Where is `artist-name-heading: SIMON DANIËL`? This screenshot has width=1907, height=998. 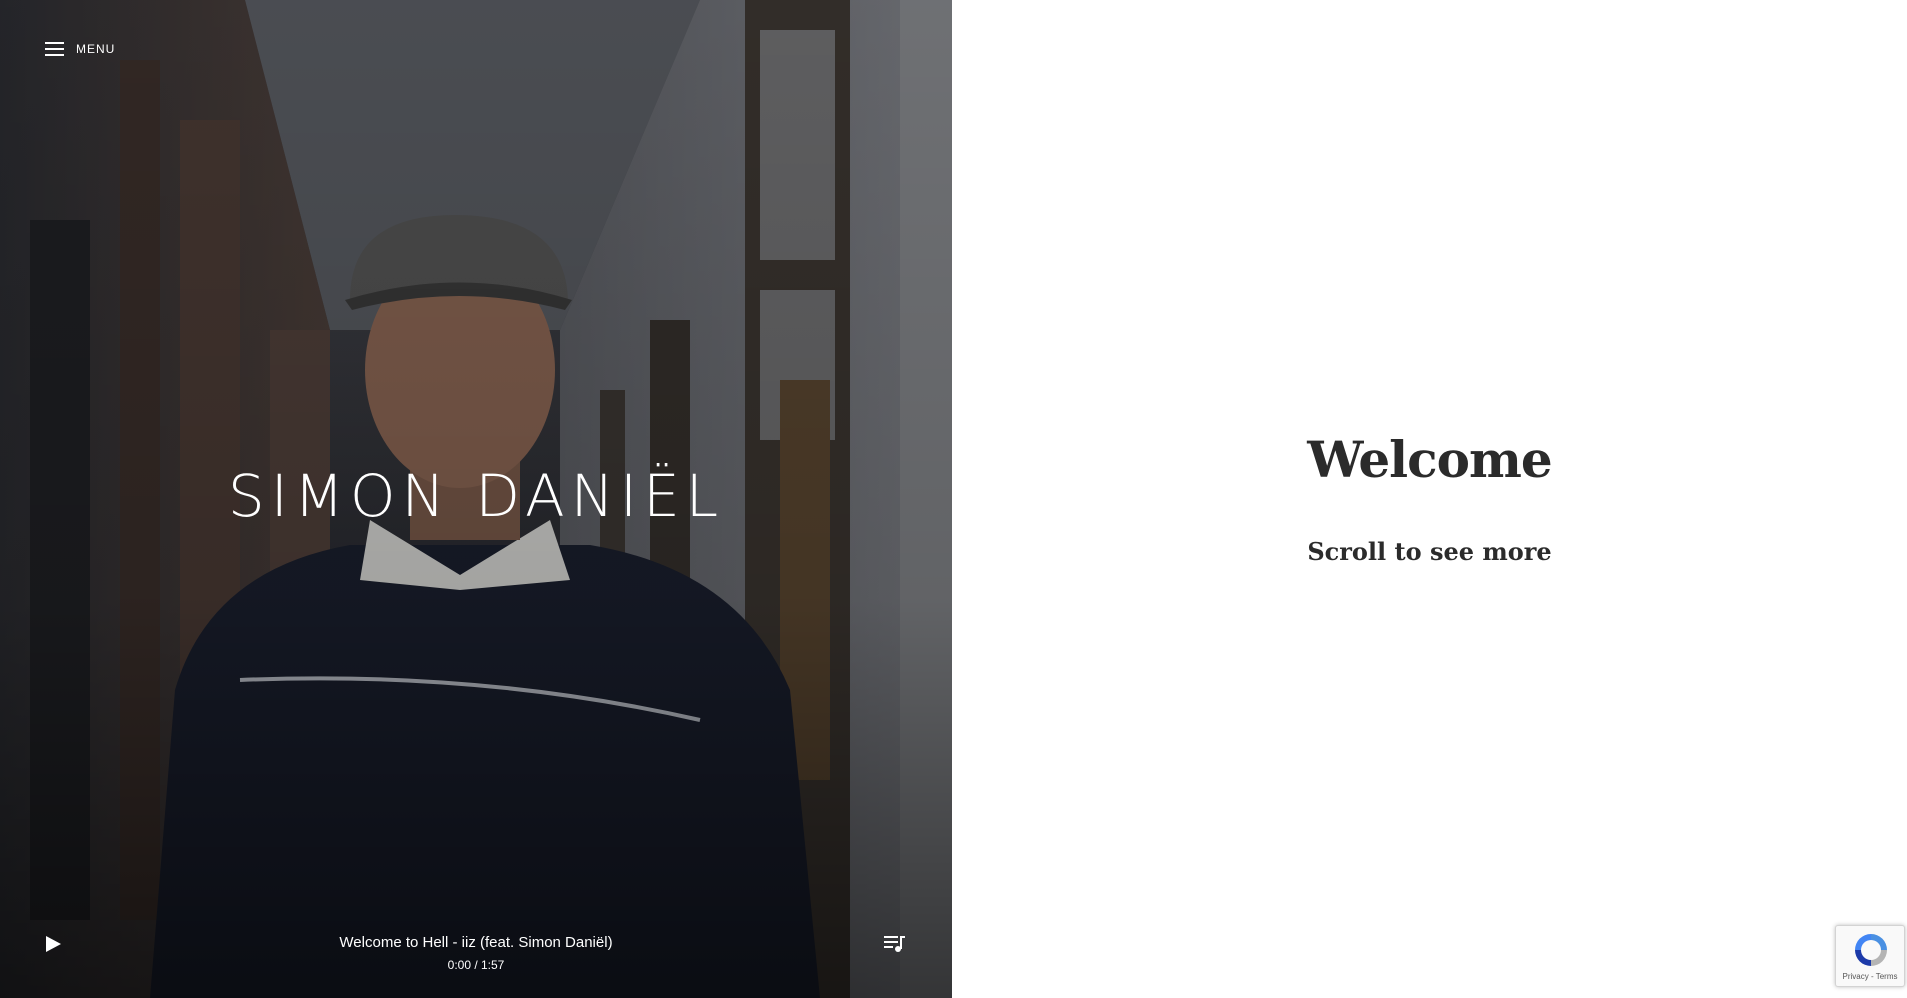
artist-name-heading: SIMON DANIËL is located at coordinates (476, 496).